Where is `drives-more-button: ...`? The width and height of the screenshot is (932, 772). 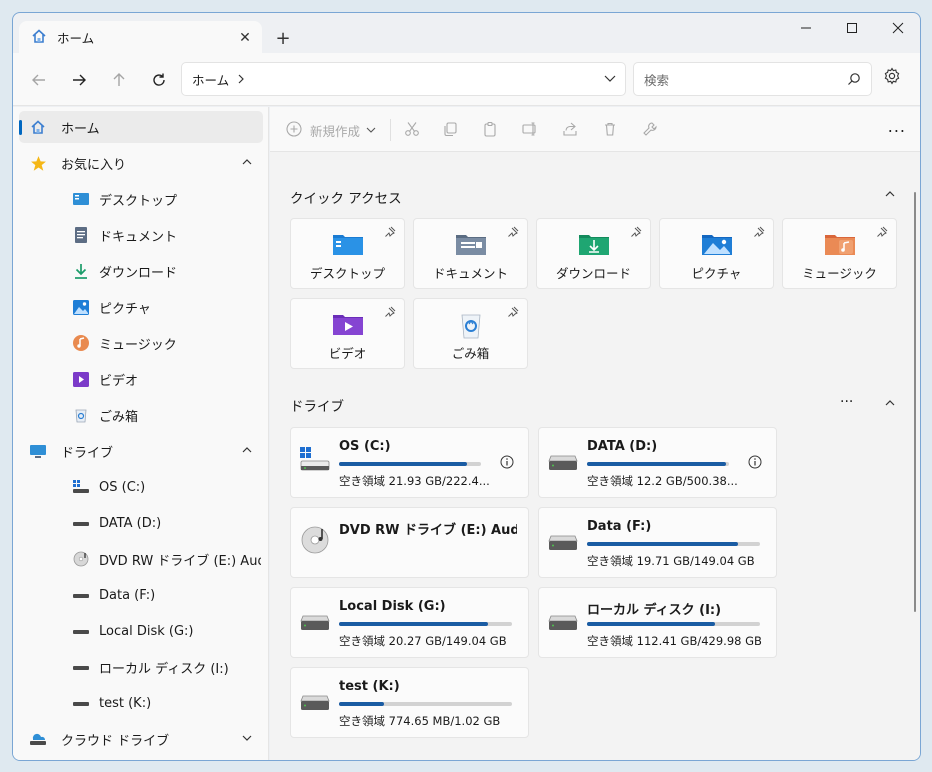
drives-more-button: ... is located at coordinates (846, 398).